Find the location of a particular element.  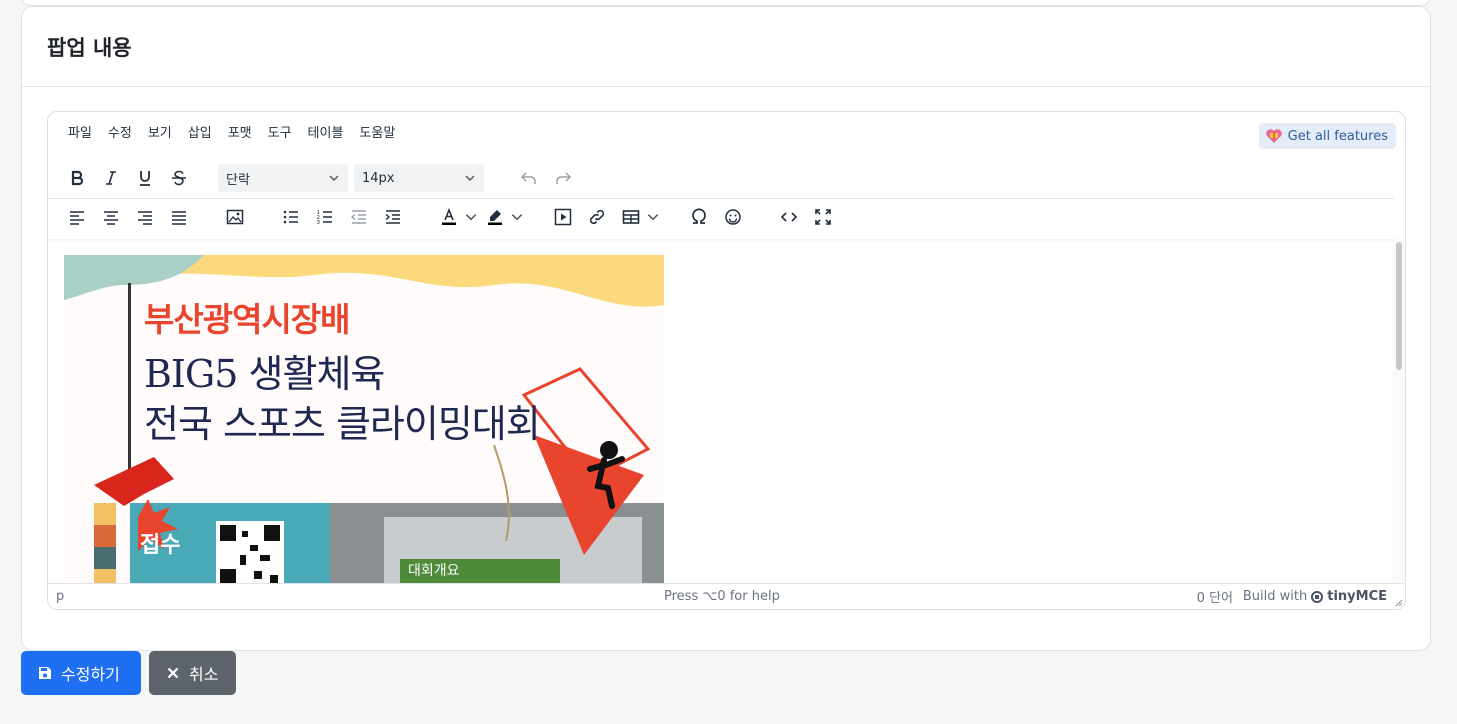

insert-media-button is located at coordinates (563, 217).